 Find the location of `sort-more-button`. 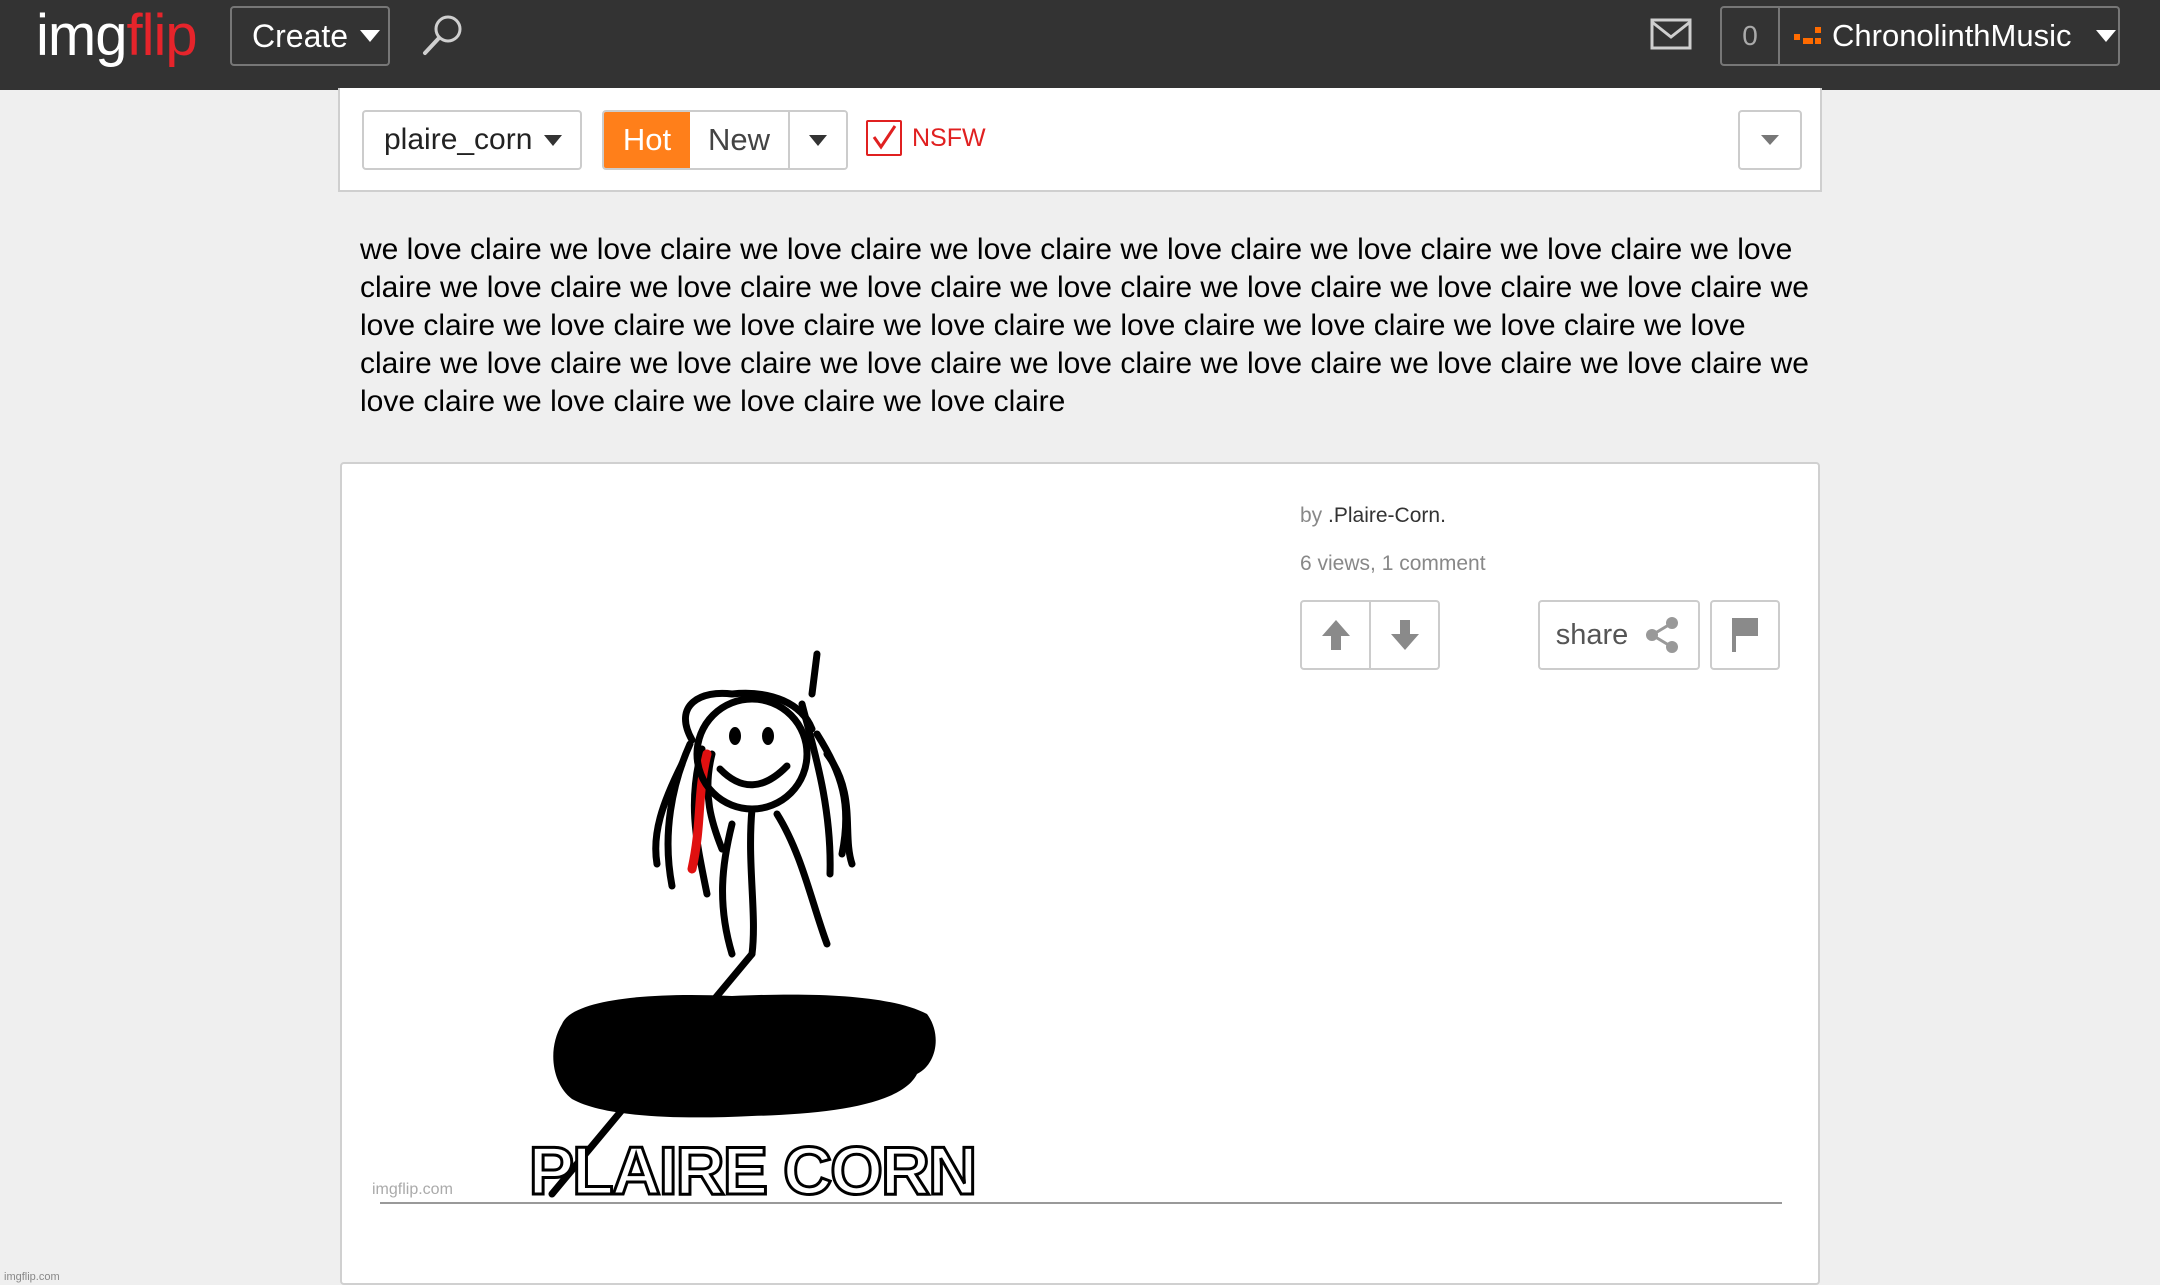

sort-more-button is located at coordinates (818, 140).